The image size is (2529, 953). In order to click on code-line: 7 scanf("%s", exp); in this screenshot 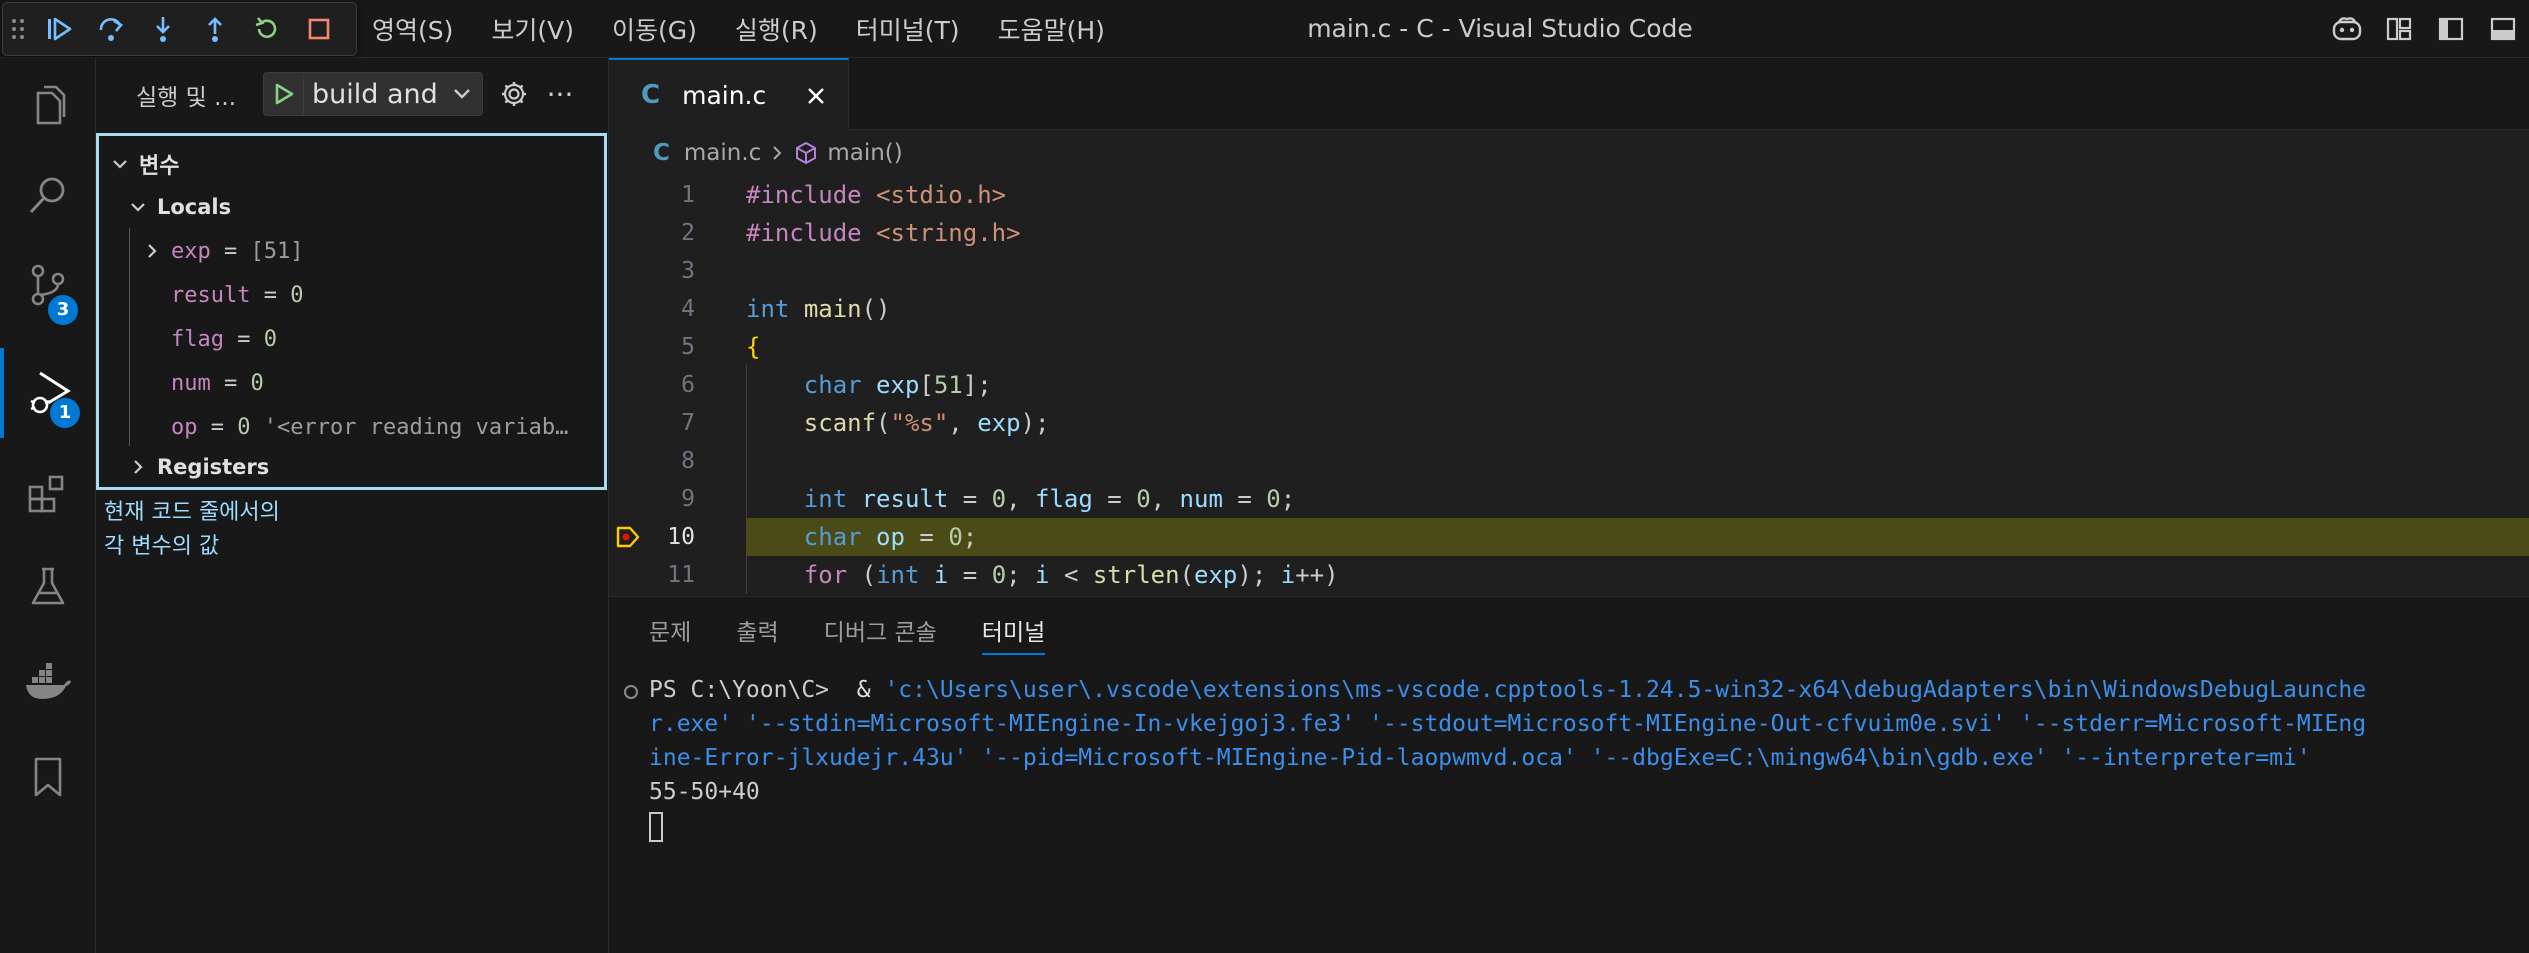, I will do `click(865, 423)`.